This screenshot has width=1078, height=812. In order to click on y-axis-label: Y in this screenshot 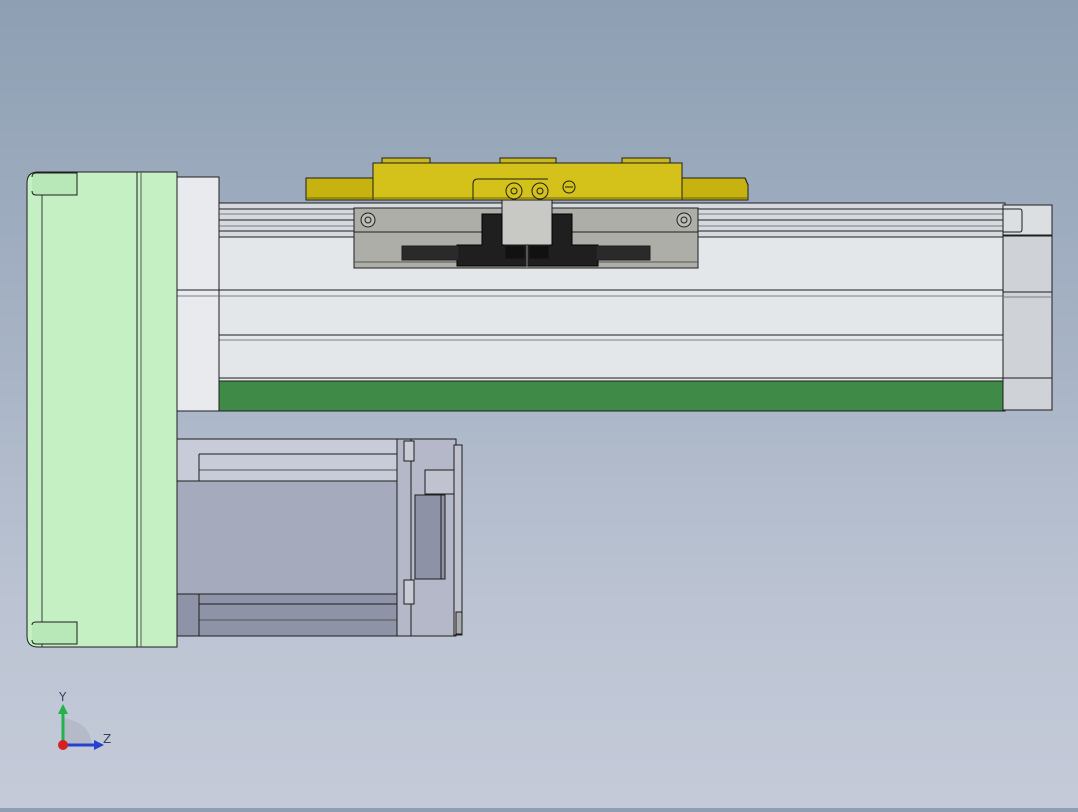, I will do `click(62, 697)`.